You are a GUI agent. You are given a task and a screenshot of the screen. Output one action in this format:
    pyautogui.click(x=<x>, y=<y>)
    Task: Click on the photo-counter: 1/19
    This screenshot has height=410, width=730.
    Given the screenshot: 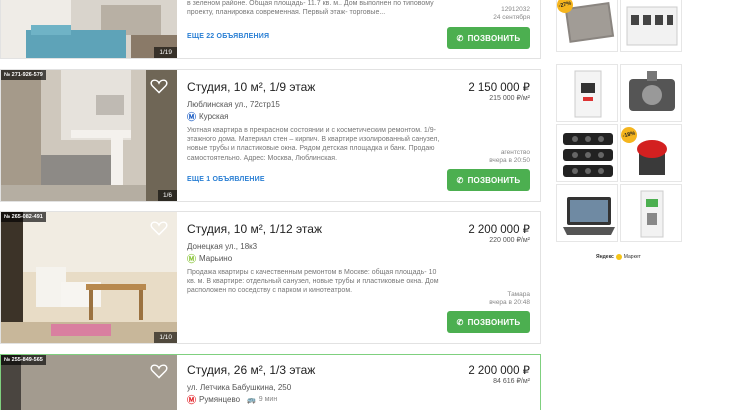 What is the action you would take?
    pyautogui.click(x=165, y=52)
    